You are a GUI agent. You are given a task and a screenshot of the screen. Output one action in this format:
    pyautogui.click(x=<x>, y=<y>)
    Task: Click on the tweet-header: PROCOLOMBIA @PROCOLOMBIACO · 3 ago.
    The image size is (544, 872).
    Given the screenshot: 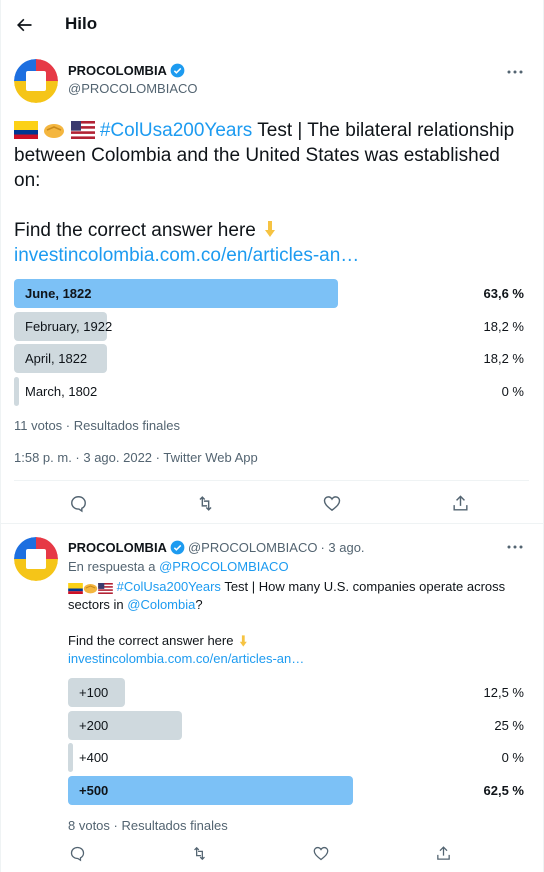 What is the action you would take?
    pyautogui.click(x=216, y=547)
    